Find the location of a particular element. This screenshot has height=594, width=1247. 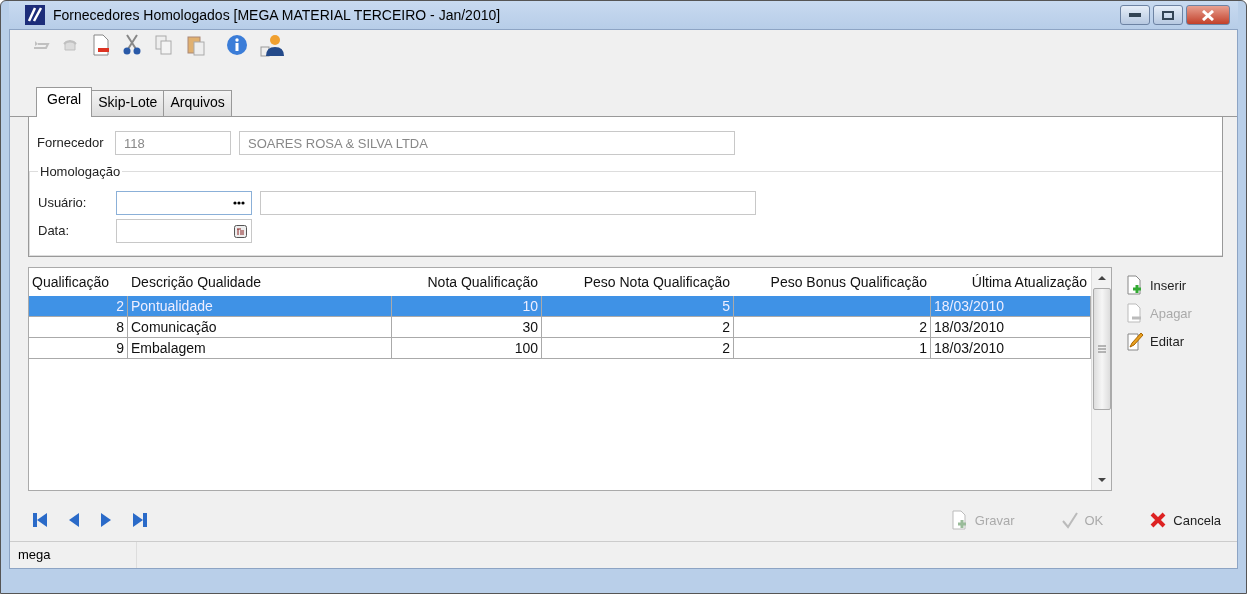

table-cell: 1 is located at coordinates (832, 348).